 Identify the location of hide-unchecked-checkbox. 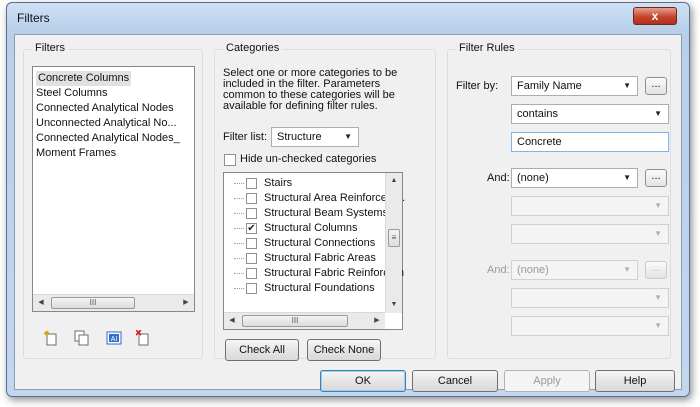
(230, 160).